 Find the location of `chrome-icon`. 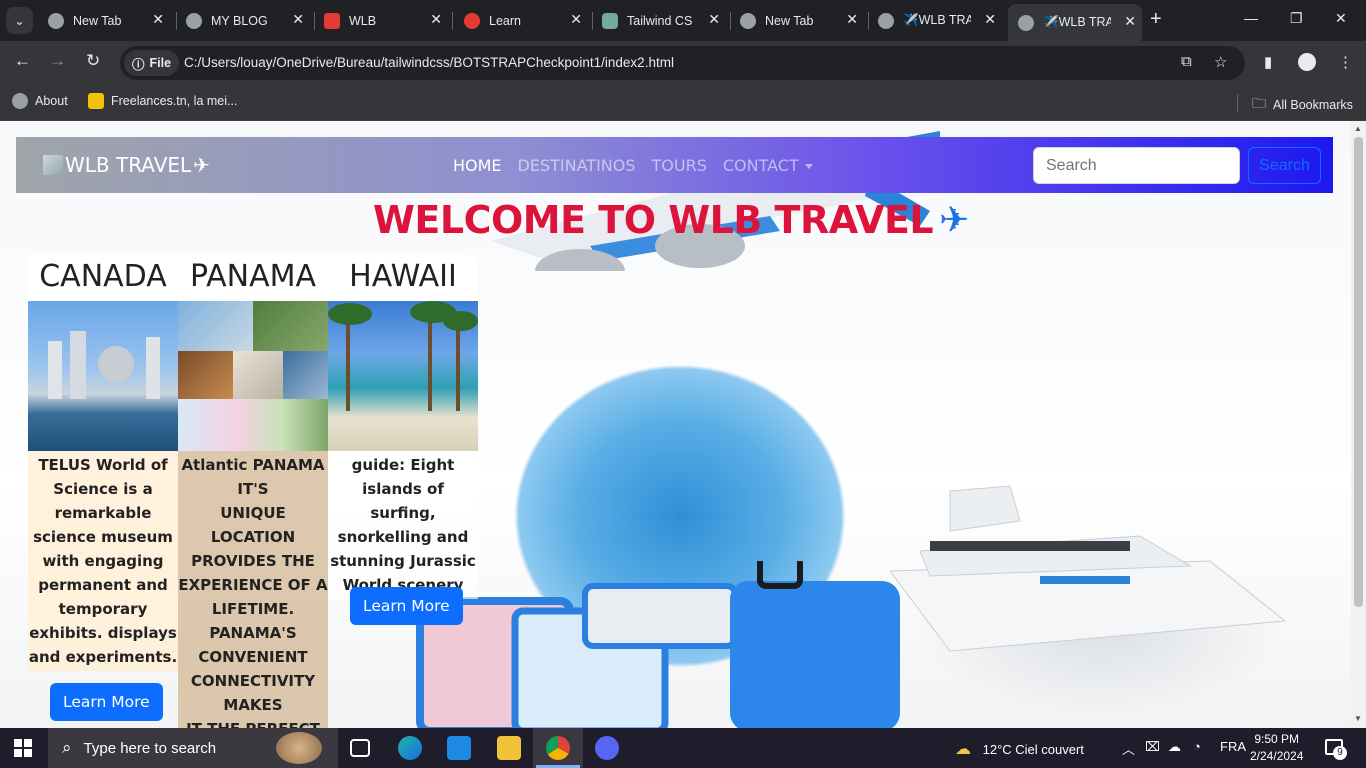

chrome-icon is located at coordinates (558, 748).